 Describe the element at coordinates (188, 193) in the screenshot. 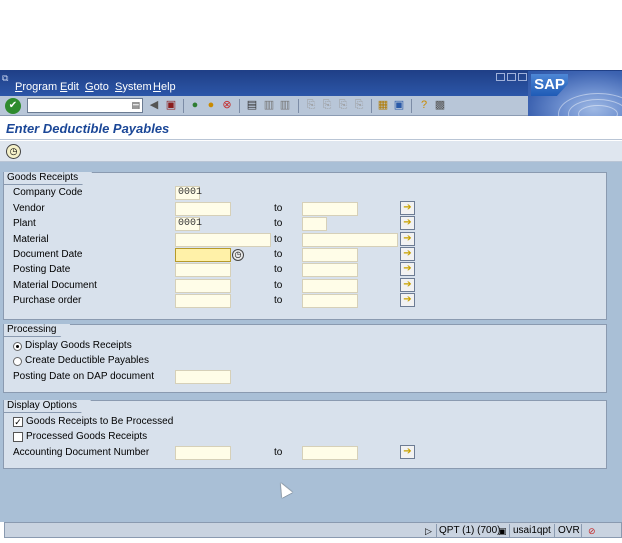

I see `company-code-field: 0001` at that location.